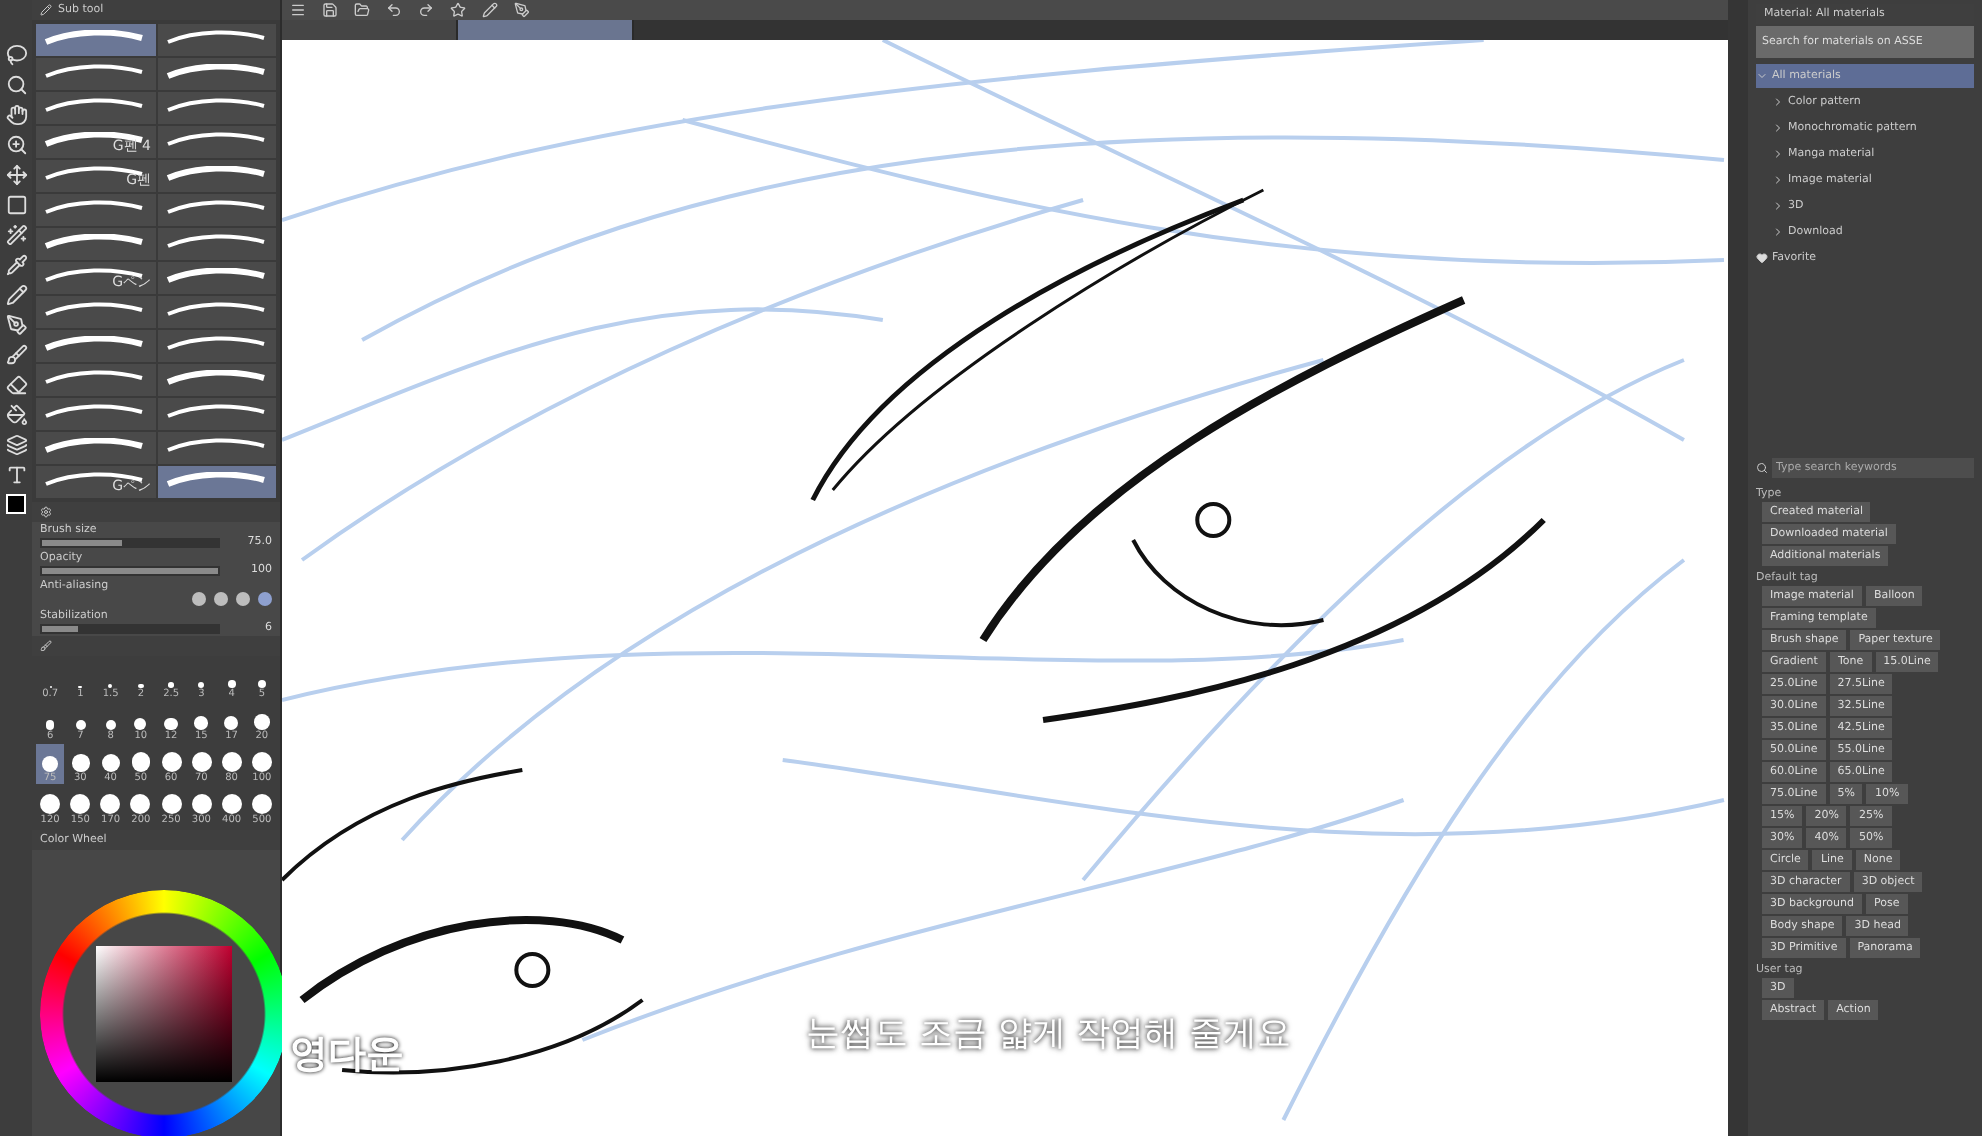  Describe the element at coordinates (362, 10) in the screenshot. I see `folder-icon` at that location.